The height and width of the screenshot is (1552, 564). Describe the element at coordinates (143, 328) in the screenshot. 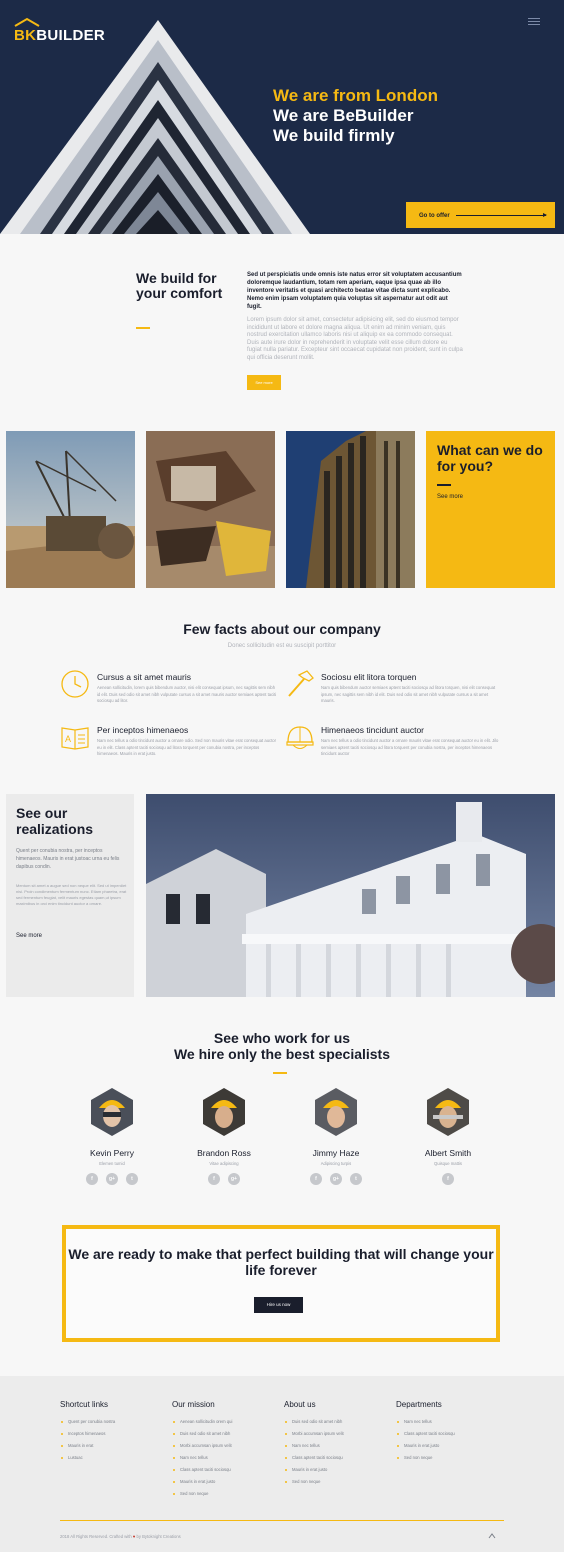

I see `intro-accent-bar` at that location.